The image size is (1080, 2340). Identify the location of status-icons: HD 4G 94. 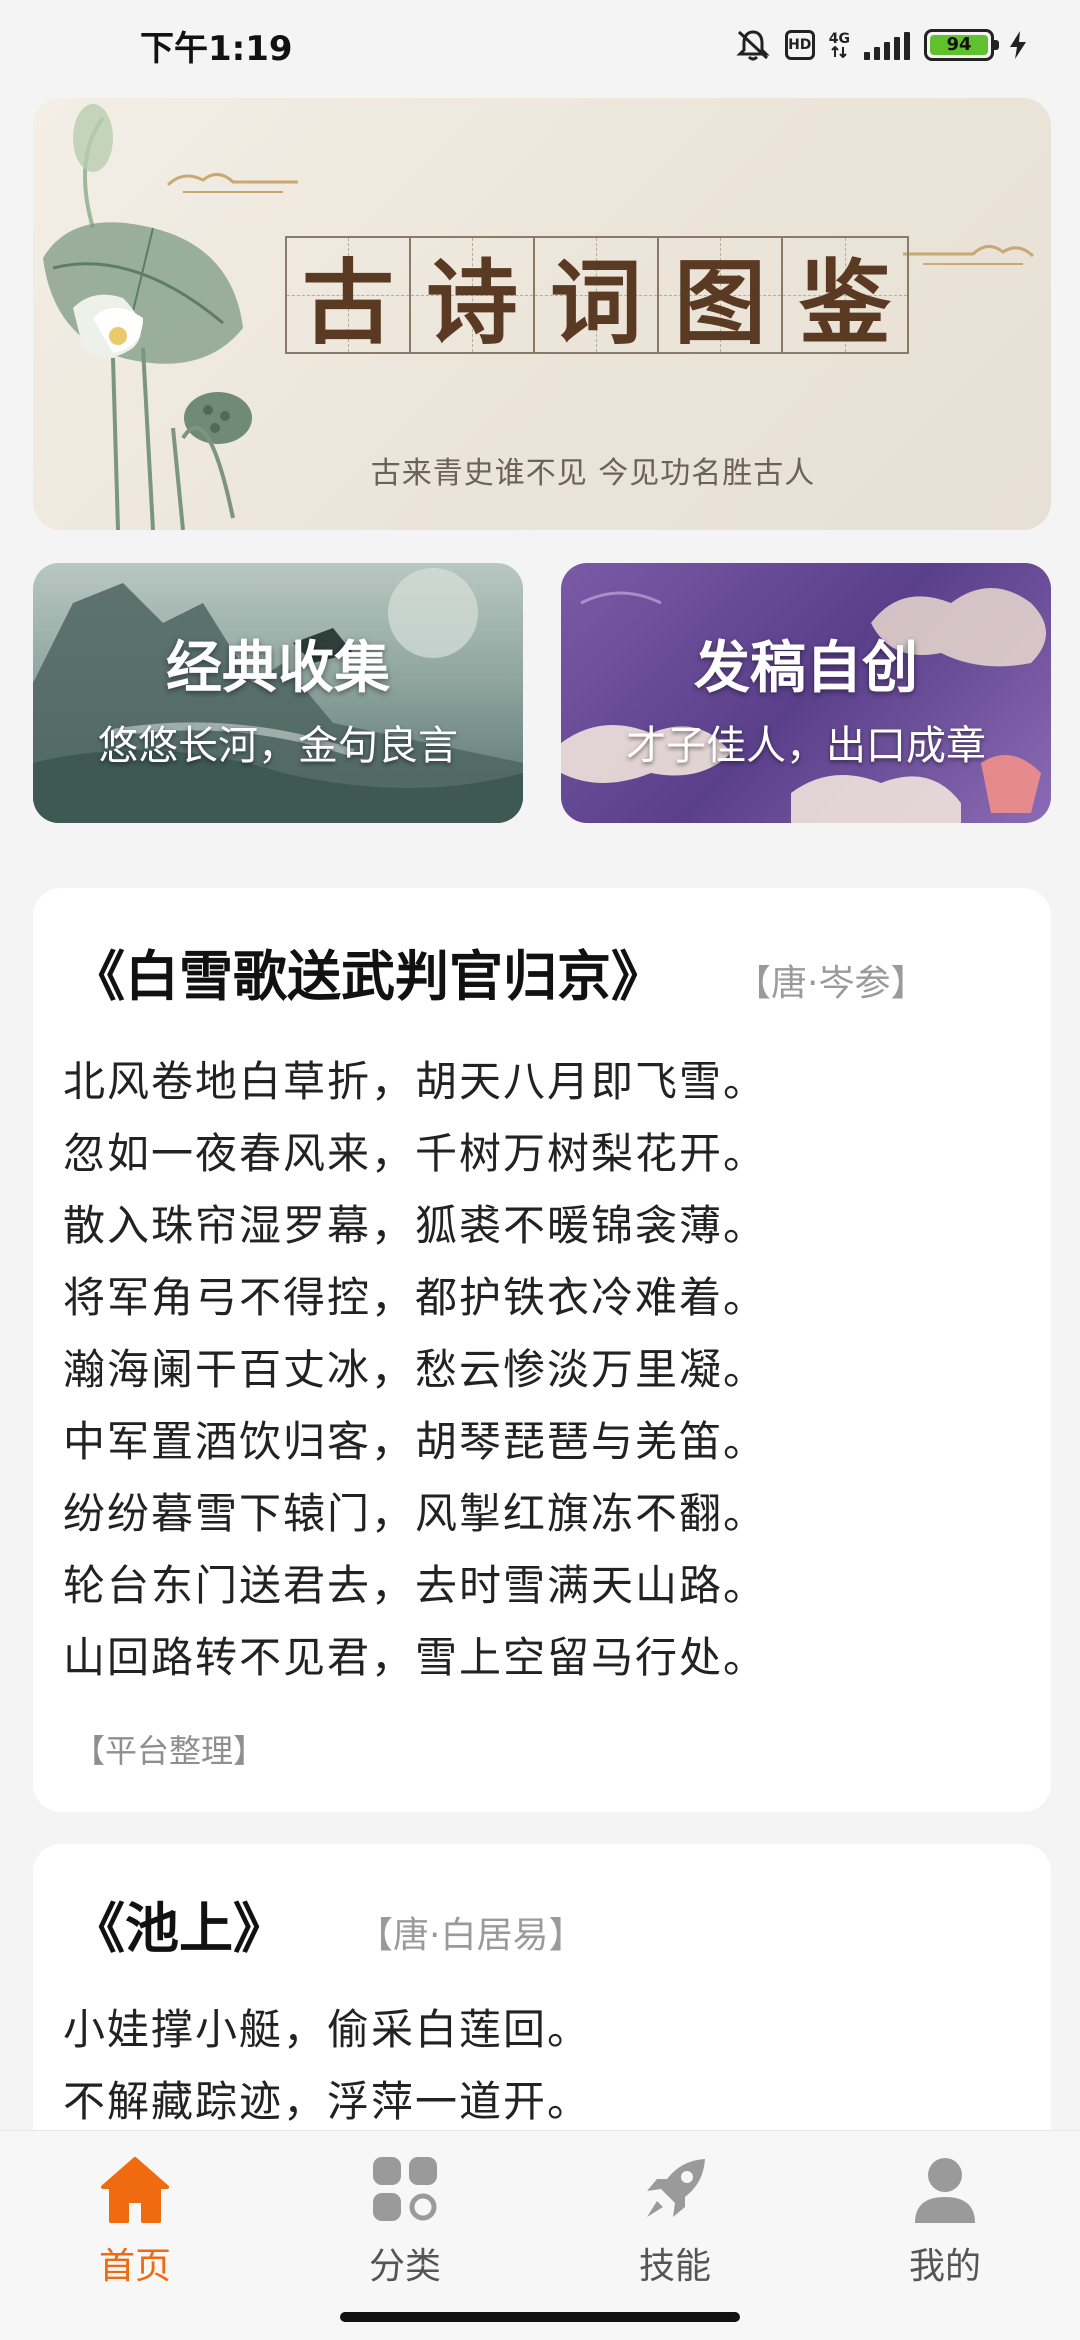
(881, 45).